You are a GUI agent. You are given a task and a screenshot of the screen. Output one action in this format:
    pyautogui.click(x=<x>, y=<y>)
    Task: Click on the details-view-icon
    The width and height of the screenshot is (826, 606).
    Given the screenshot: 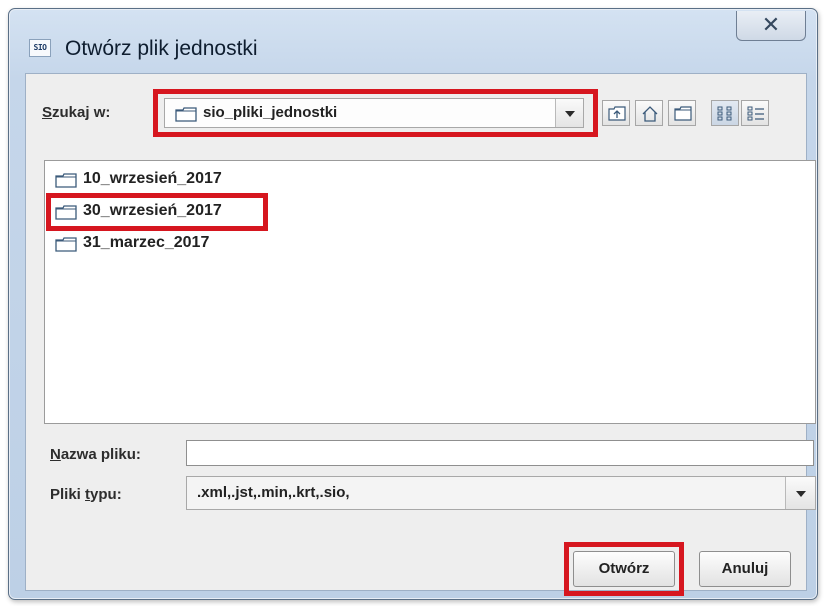 What is the action you would take?
    pyautogui.click(x=755, y=113)
    